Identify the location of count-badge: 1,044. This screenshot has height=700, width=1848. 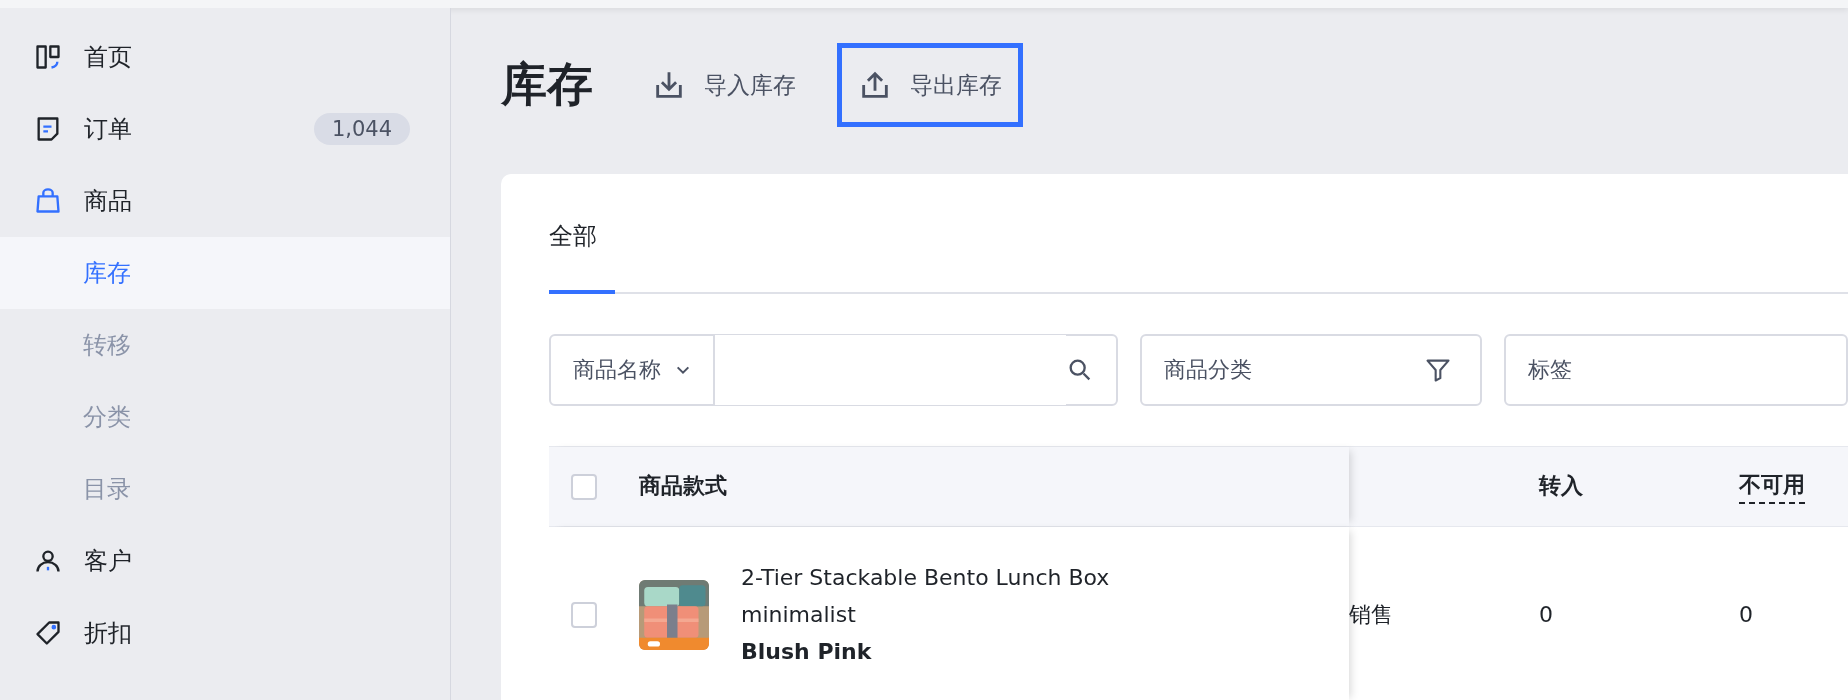
(361, 129).